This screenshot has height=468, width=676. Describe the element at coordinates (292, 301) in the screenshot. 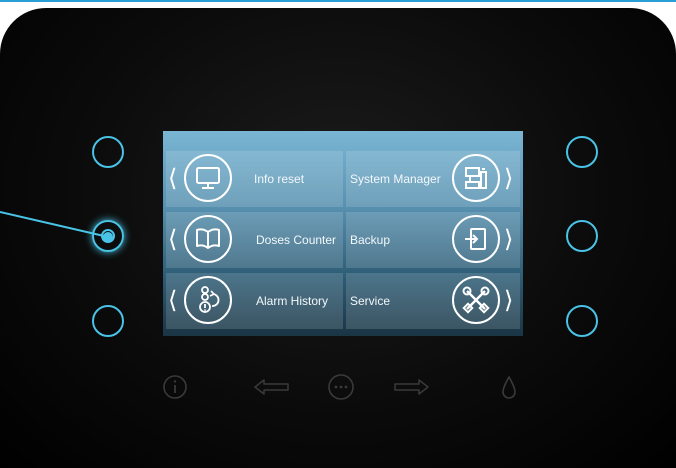

I see `menu-item-label: Alarm History` at that location.